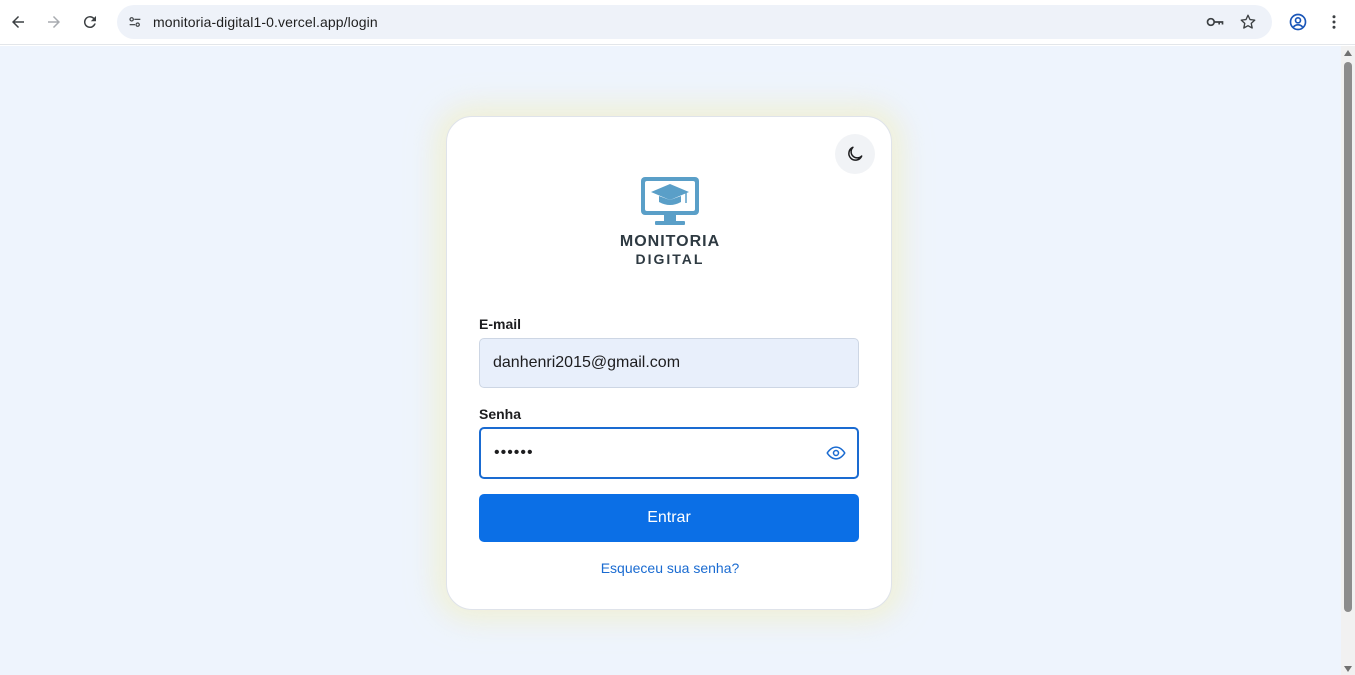  What do you see at coordinates (669, 453) in the screenshot?
I see `password-field: ••••••` at bounding box center [669, 453].